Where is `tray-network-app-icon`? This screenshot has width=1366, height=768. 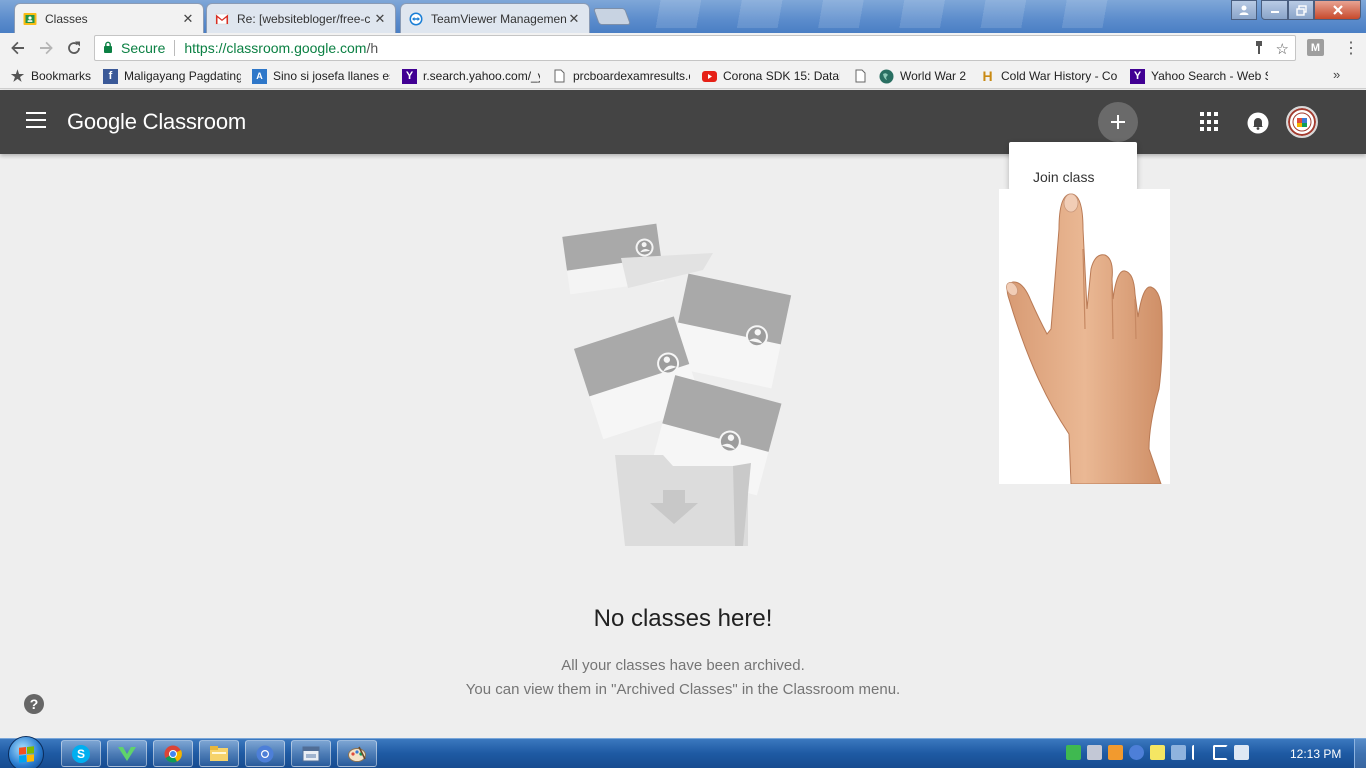
tray-network-app-icon is located at coordinates (1178, 752).